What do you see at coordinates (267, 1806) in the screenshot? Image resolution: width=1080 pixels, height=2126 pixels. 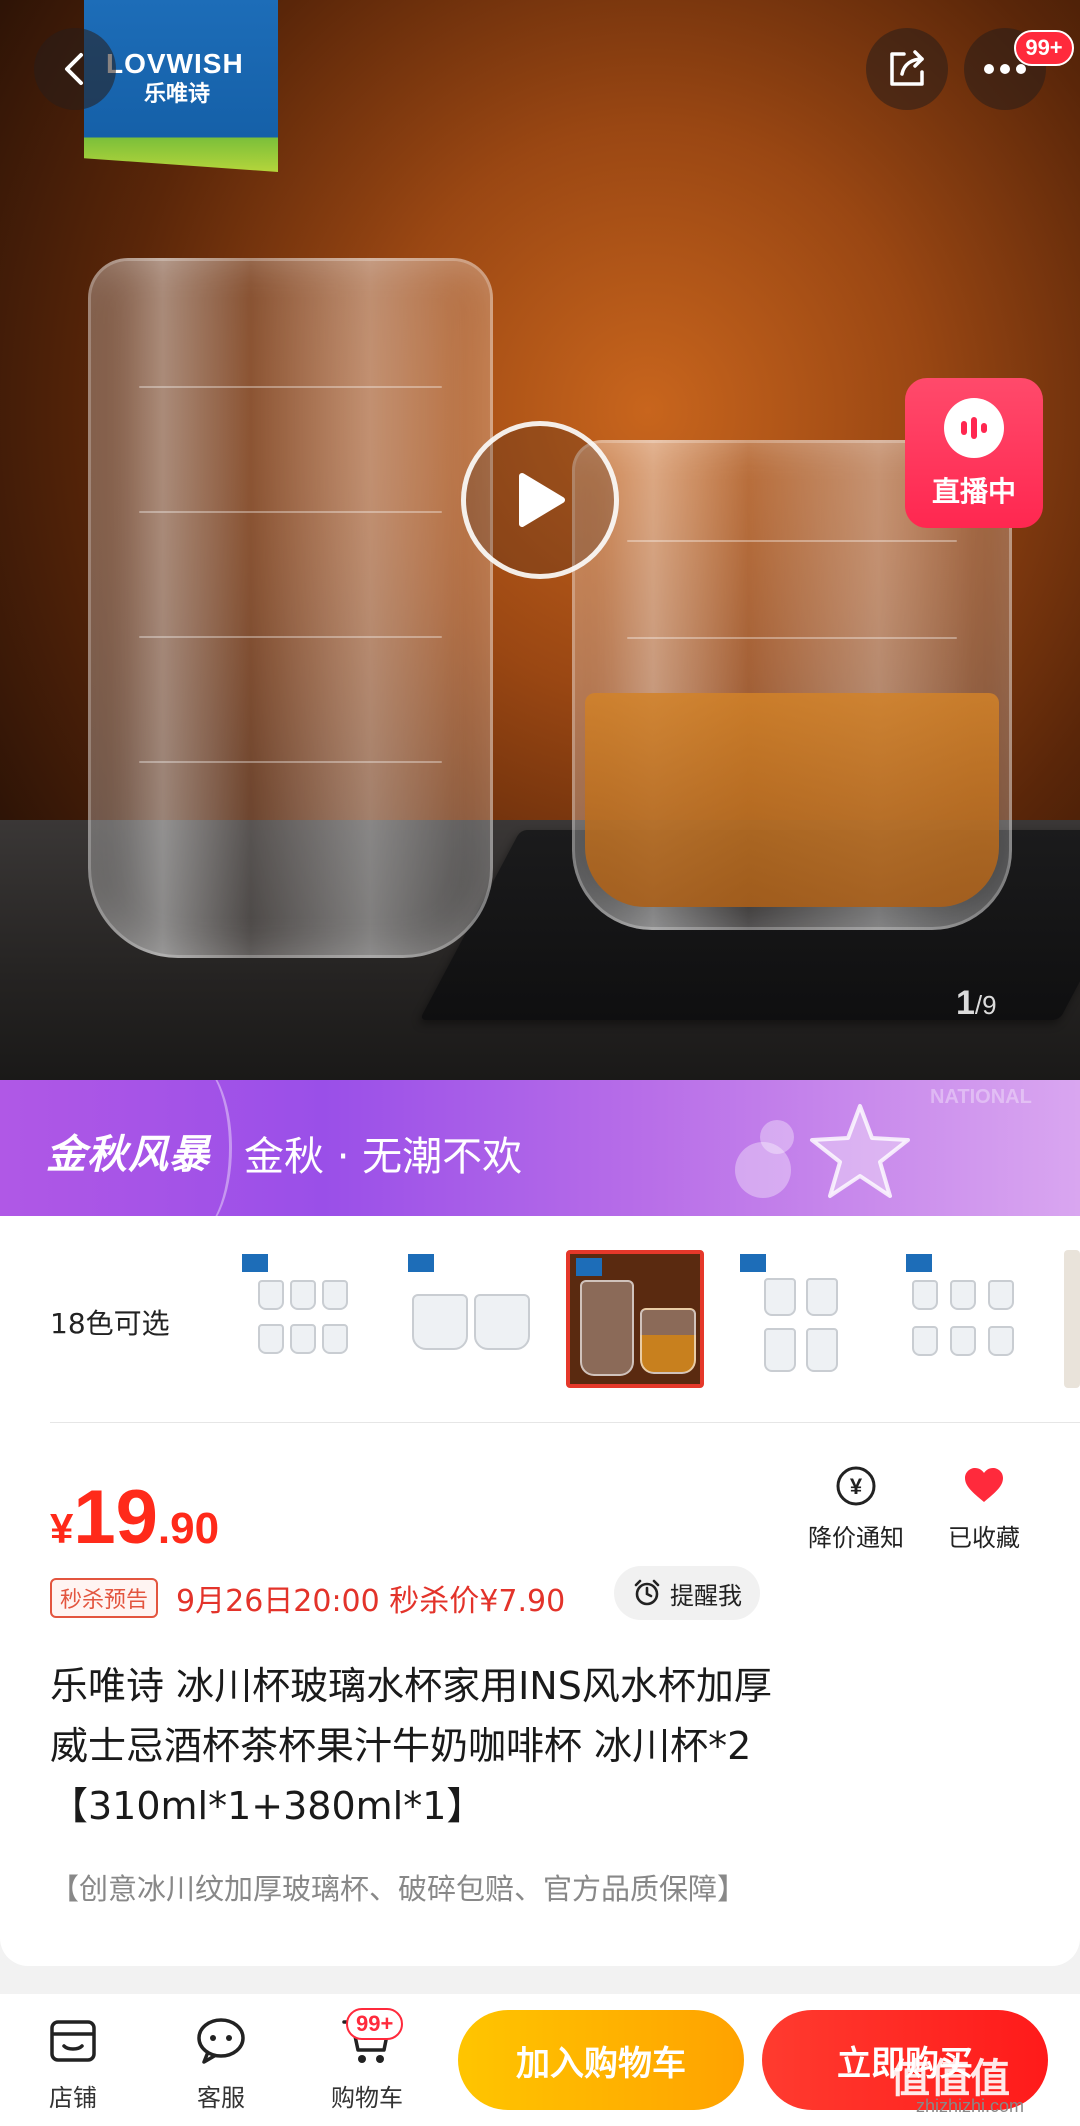 I see `product-title-line: 【310ml*1+380ml*1】` at bounding box center [267, 1806].